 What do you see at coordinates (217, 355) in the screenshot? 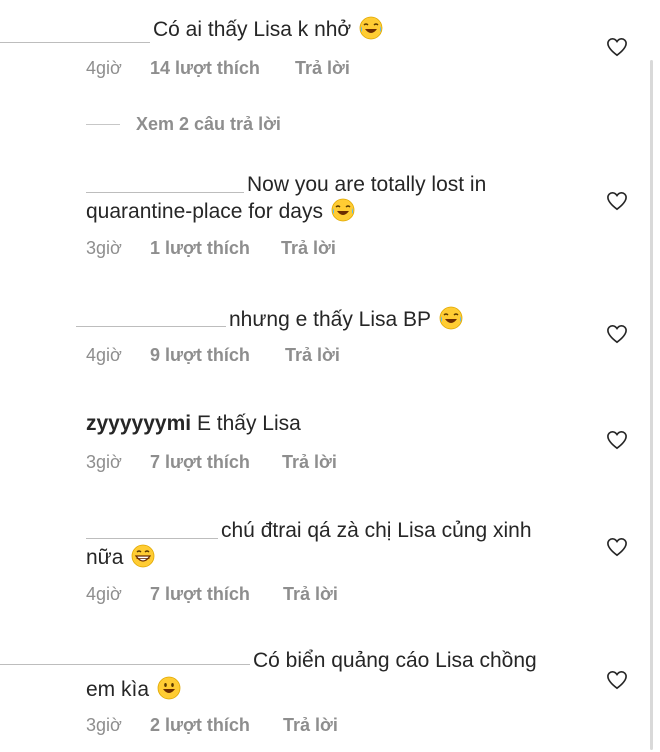
I see `likes-count: 9 lượt thích` at bounding box center [217, 355].